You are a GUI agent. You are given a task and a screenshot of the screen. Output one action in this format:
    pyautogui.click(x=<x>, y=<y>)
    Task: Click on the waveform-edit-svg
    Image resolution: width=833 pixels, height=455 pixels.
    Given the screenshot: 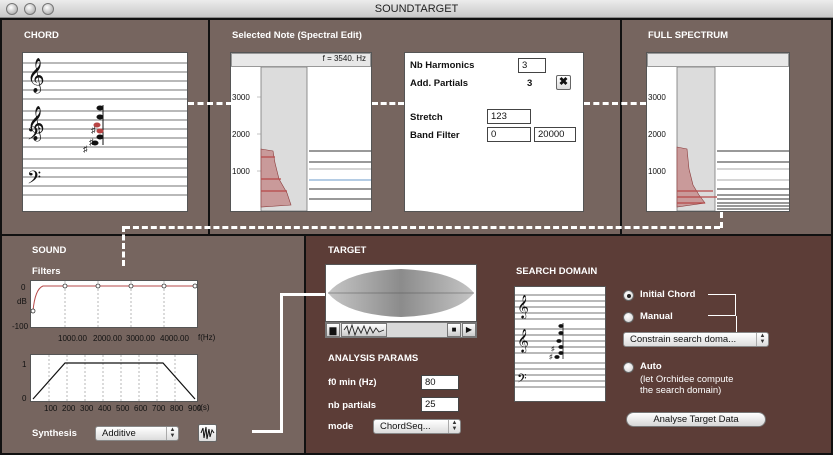 What is the action you would take?
    pyautogui.click(x=364, y=330)
    